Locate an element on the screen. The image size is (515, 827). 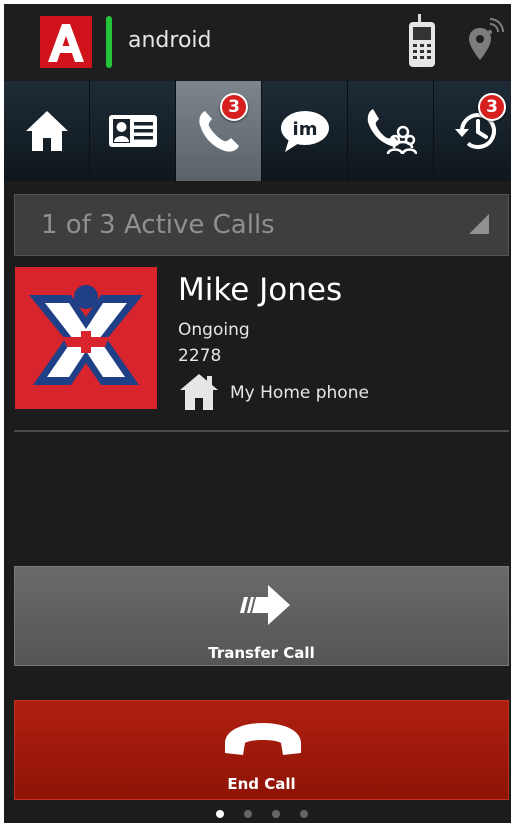
toolbar-home-button is located at coordinates (47, 131).